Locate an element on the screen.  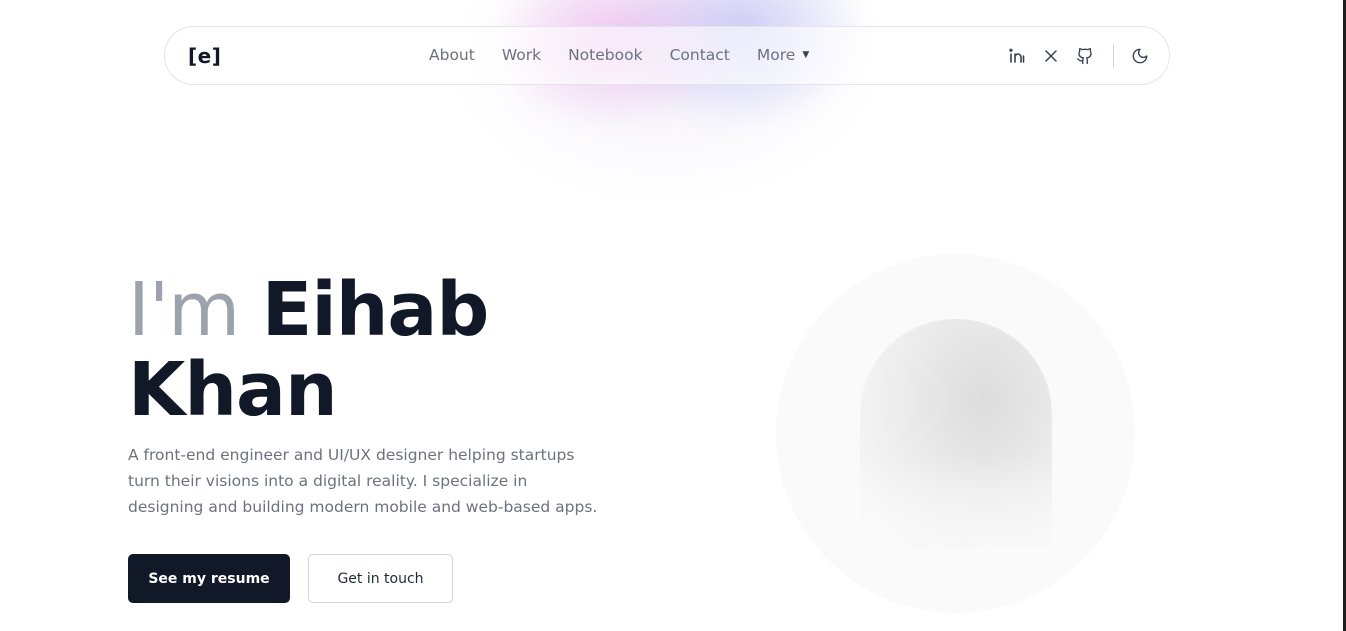
hero-first-name: Eihab is located at coordinates (375, 310).